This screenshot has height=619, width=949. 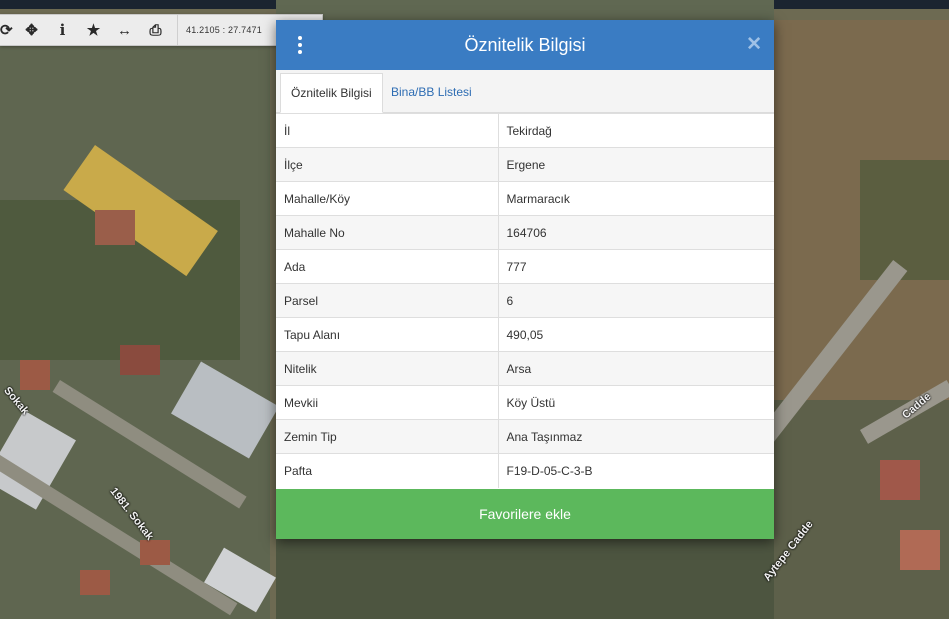 I want to click on add-to-favorites-button: Favorilere ekle, so click(x=525, y=514).